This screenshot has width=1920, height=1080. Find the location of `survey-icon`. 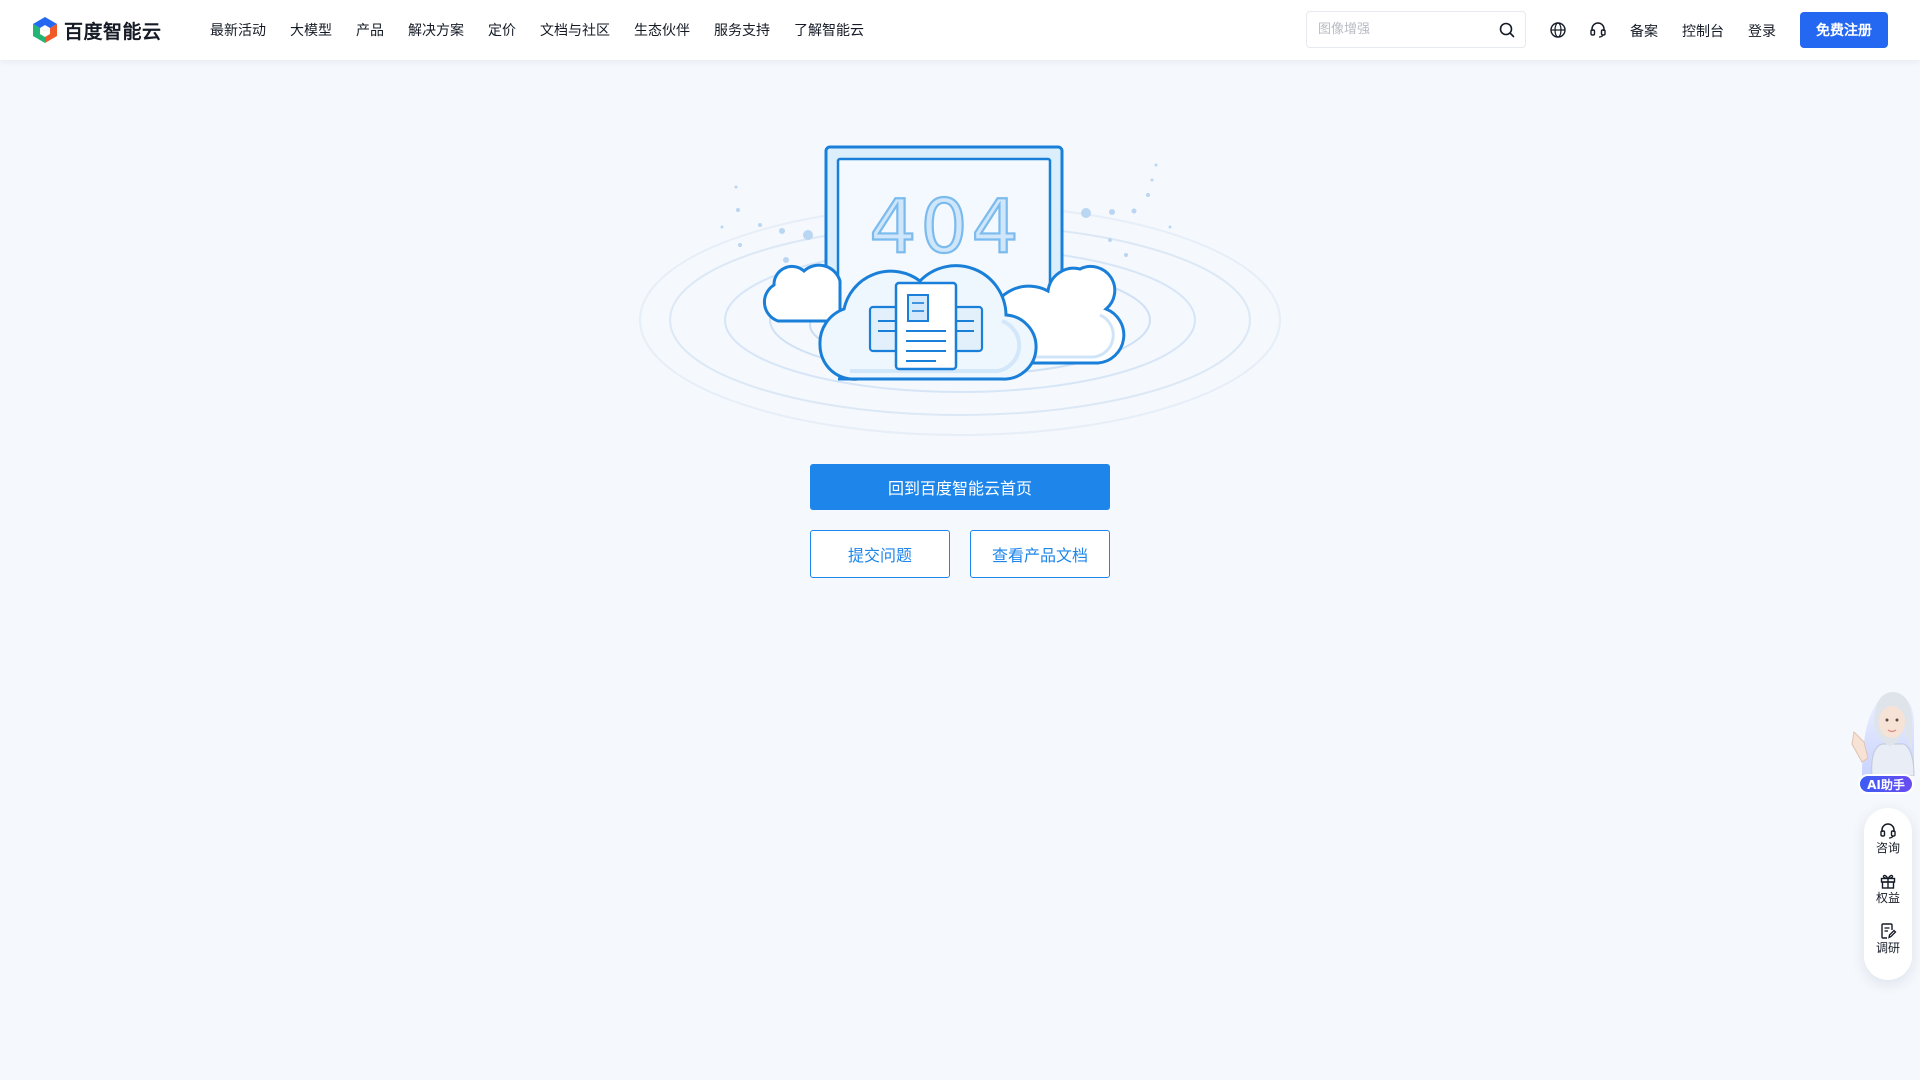

survey-icon is located at coordinates (1889, 931).